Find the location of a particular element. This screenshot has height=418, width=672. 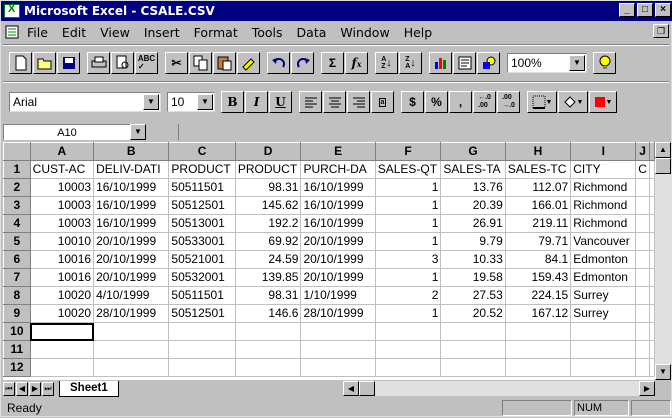

cell: PRODUCT is located at coordinates (268, 169).